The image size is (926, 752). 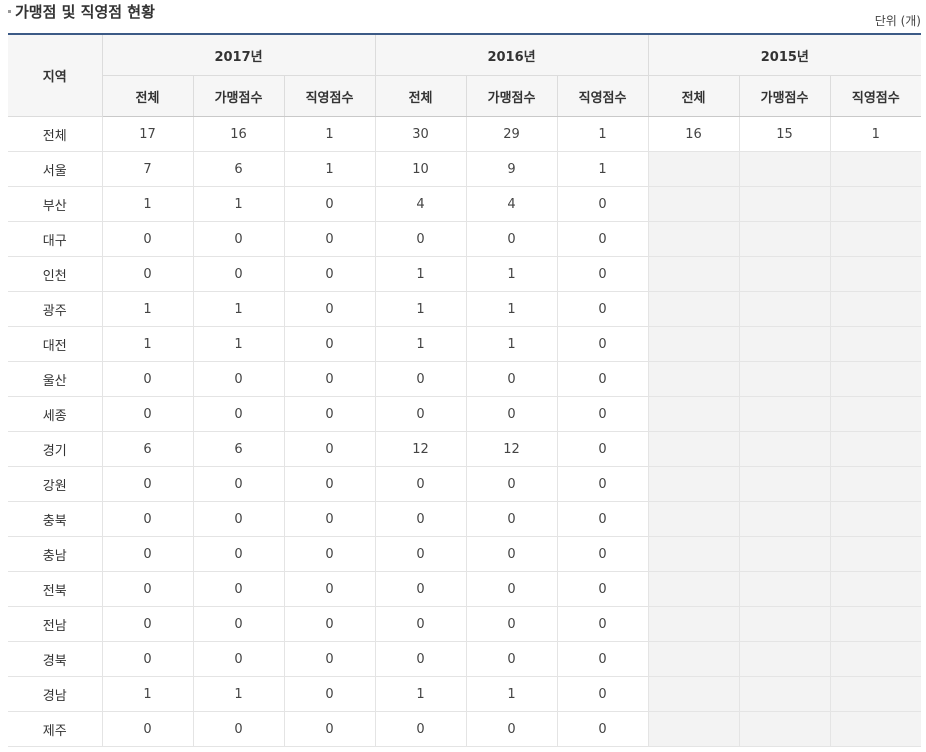 What do you see at coordinates (147, 134) in the screenshot?
I see `cell-2017-total: 17` at bounding box center [147, 134].